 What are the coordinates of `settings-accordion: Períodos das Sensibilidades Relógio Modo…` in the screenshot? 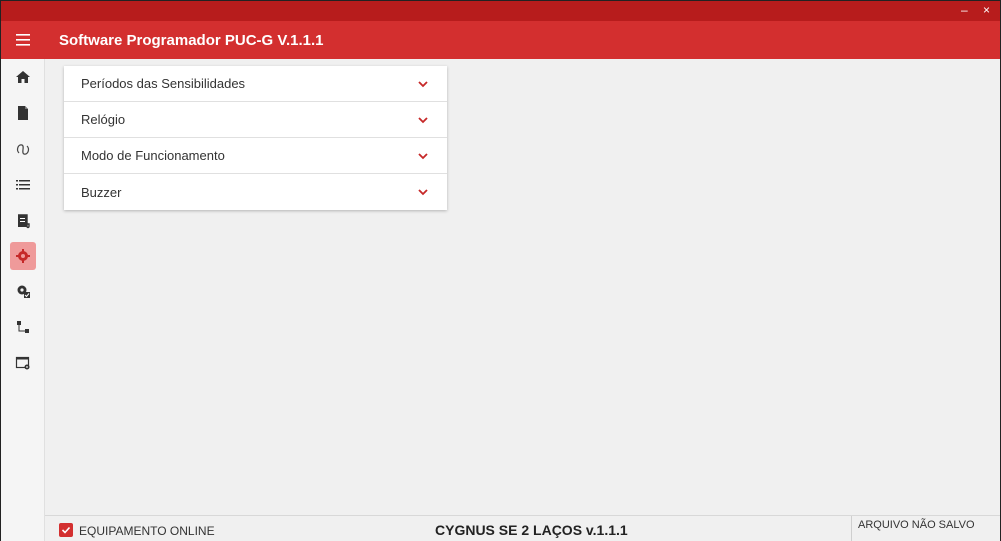 It's located at (255, 138).